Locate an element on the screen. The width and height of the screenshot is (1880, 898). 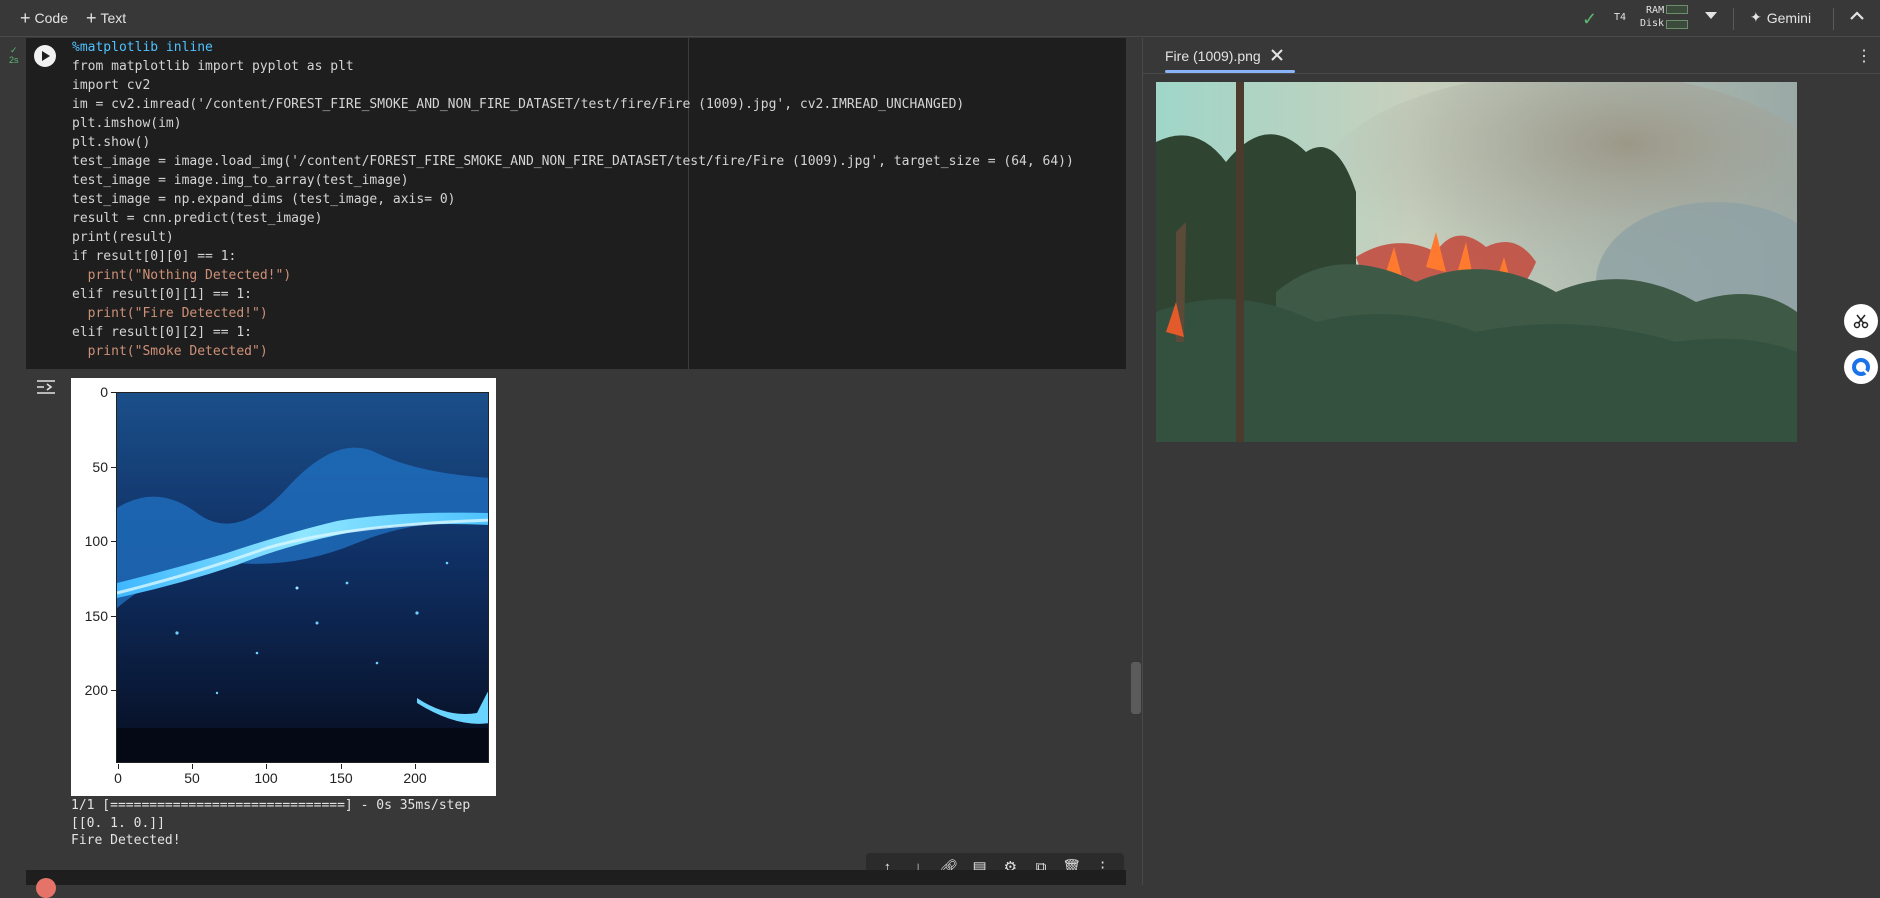
gemini-button: ✦ Gemini is located at coordinates (1780, 17).